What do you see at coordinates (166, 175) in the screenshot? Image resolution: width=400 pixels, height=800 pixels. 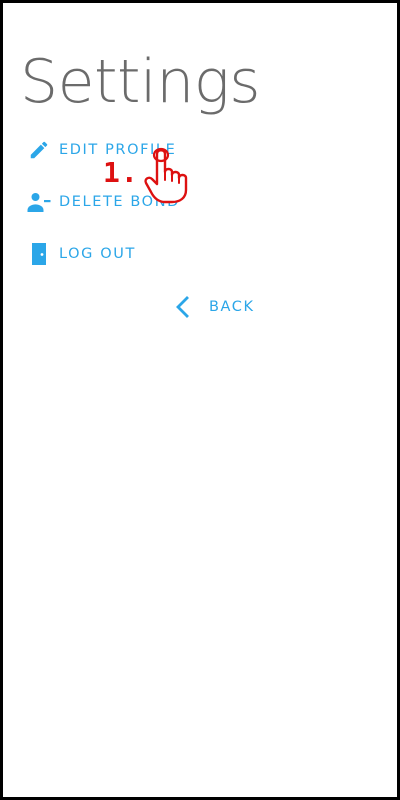 I see `hand-pointer-icon` at bounding box center [166, 175].